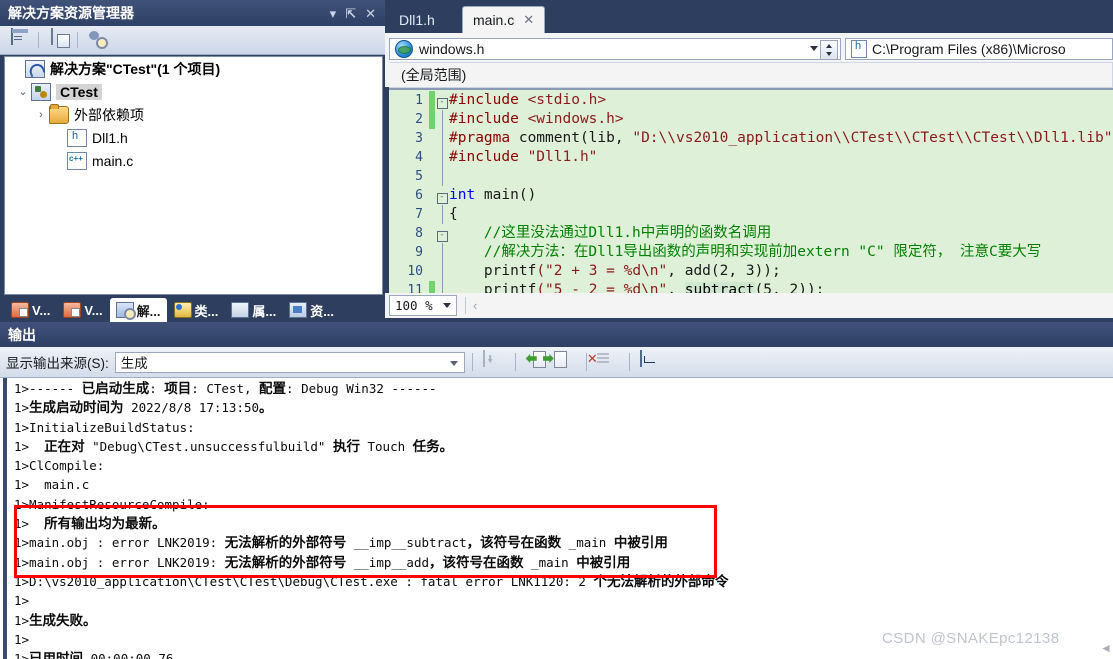  I want to click on output-line: 1>生成启动时间为 2022/8/8 17:13:50。, so click(143, 408).